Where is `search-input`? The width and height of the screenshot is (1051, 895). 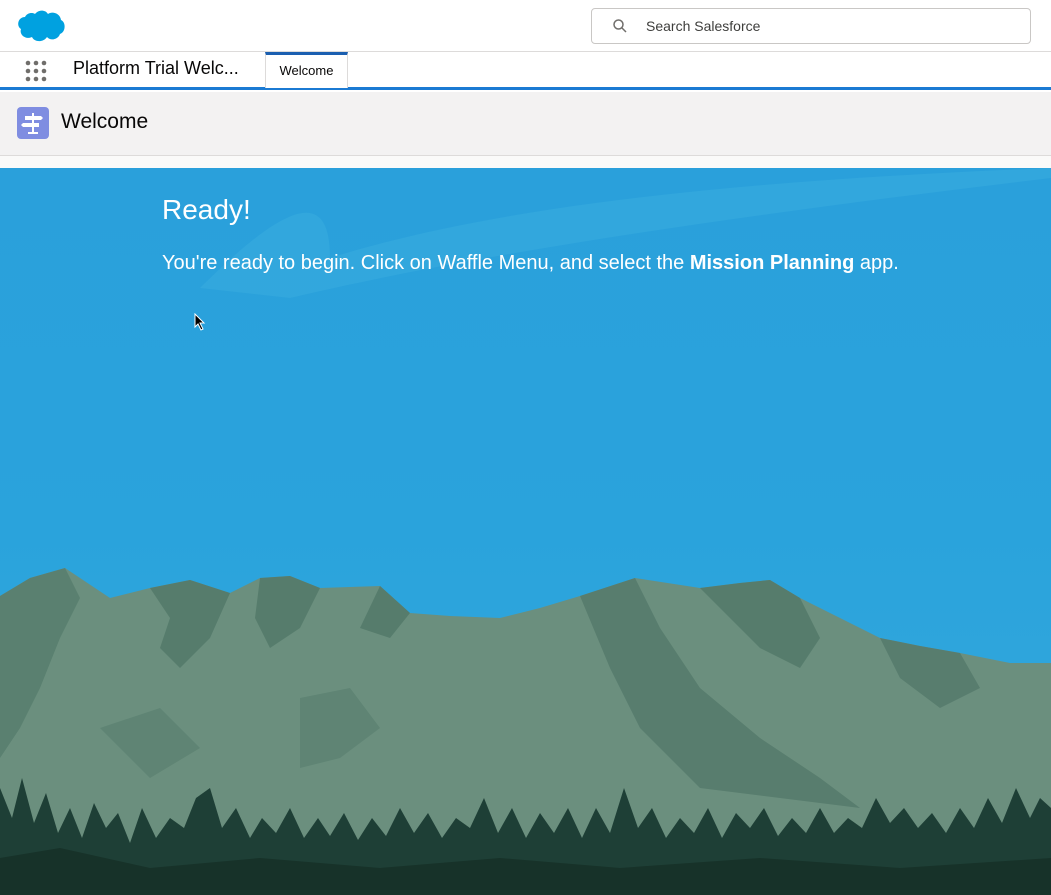
search-input is located at coordinates (824, 26).